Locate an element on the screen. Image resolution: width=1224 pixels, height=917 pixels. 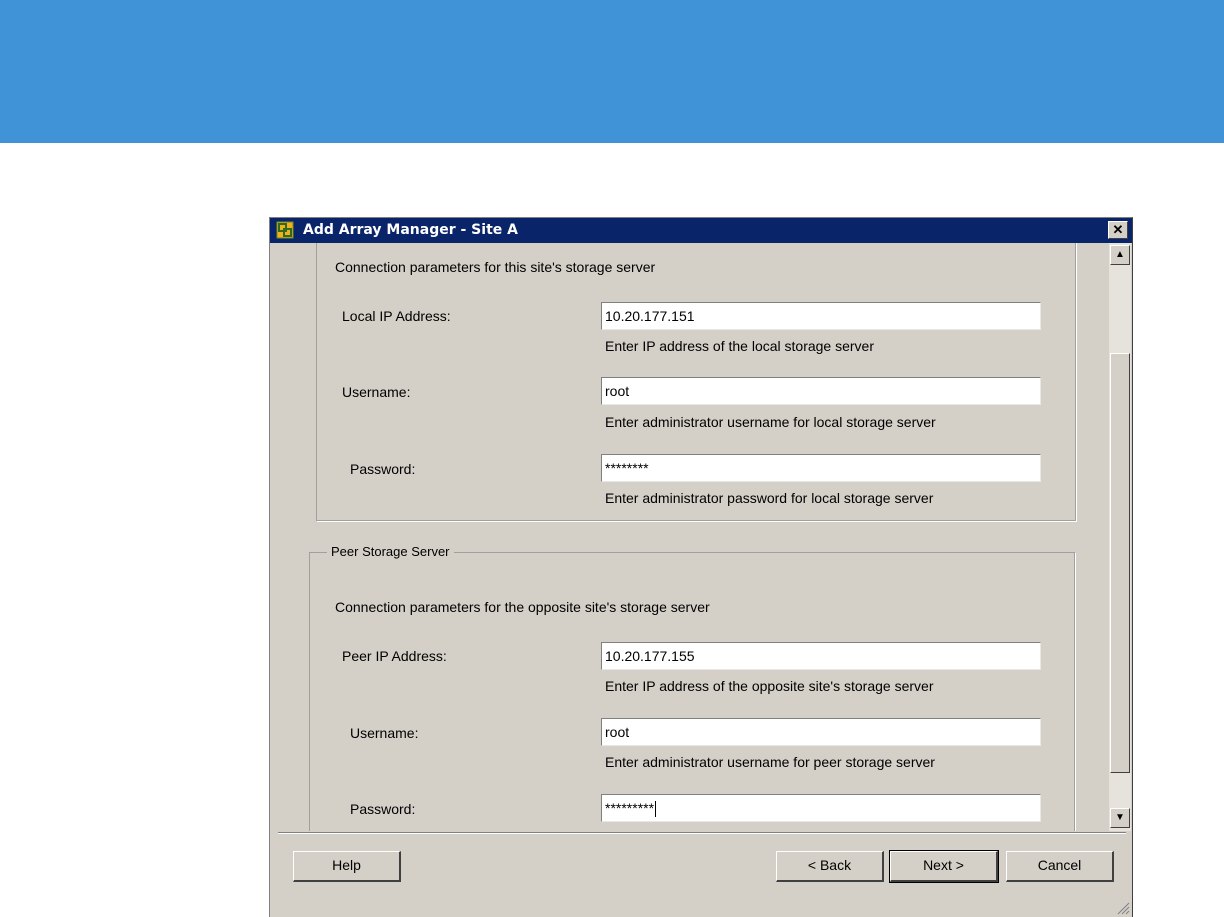
peer-ip-label: Peer IP Address: is located at coordinates (394, 656).